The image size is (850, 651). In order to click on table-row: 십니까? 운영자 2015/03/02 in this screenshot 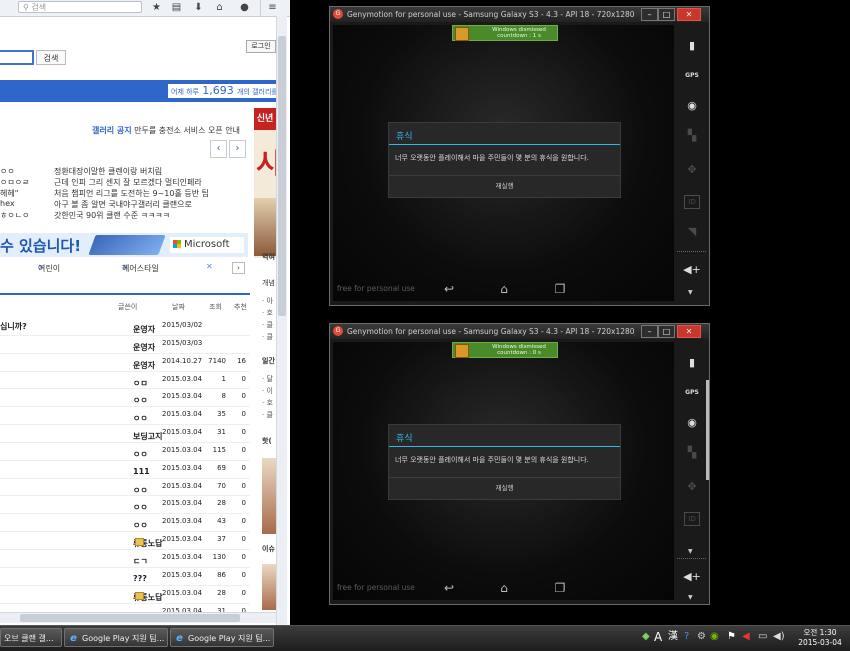, I will do `click(125, 327)`.